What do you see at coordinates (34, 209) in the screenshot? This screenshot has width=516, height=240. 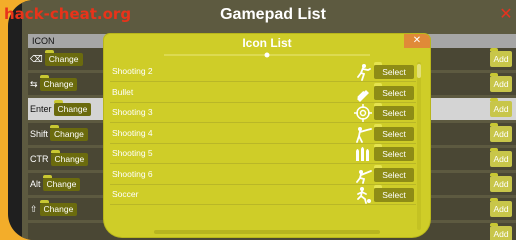 I see `key-label: ⇧` at bounding box center [34, 209].